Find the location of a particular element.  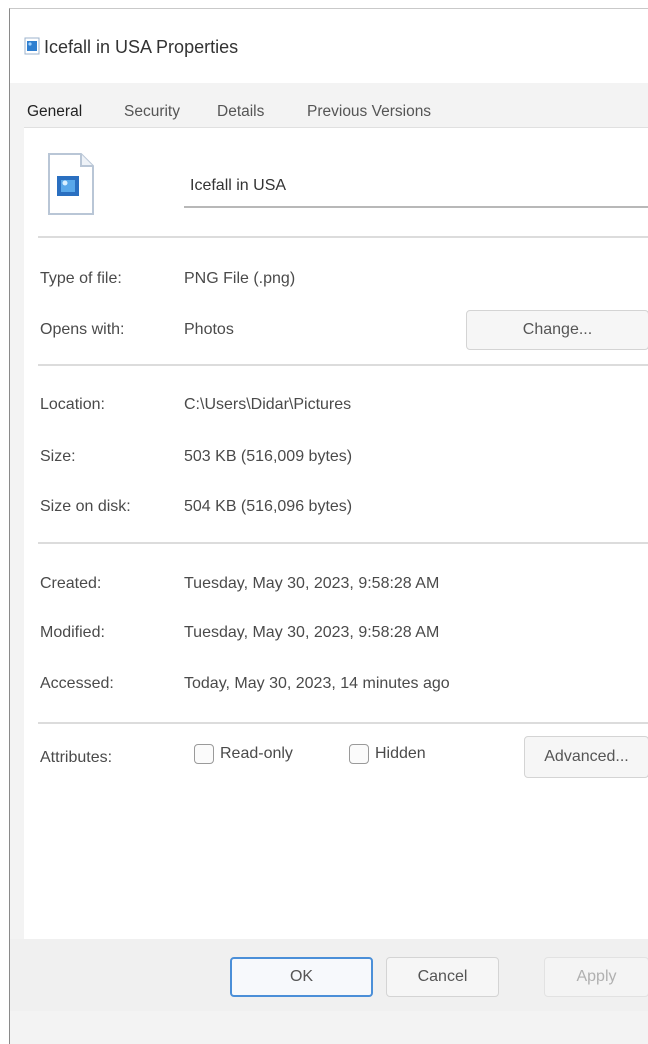

size-on-disk-value: 504 KB (516,096 bytes) is located at coordinates (268, 506).